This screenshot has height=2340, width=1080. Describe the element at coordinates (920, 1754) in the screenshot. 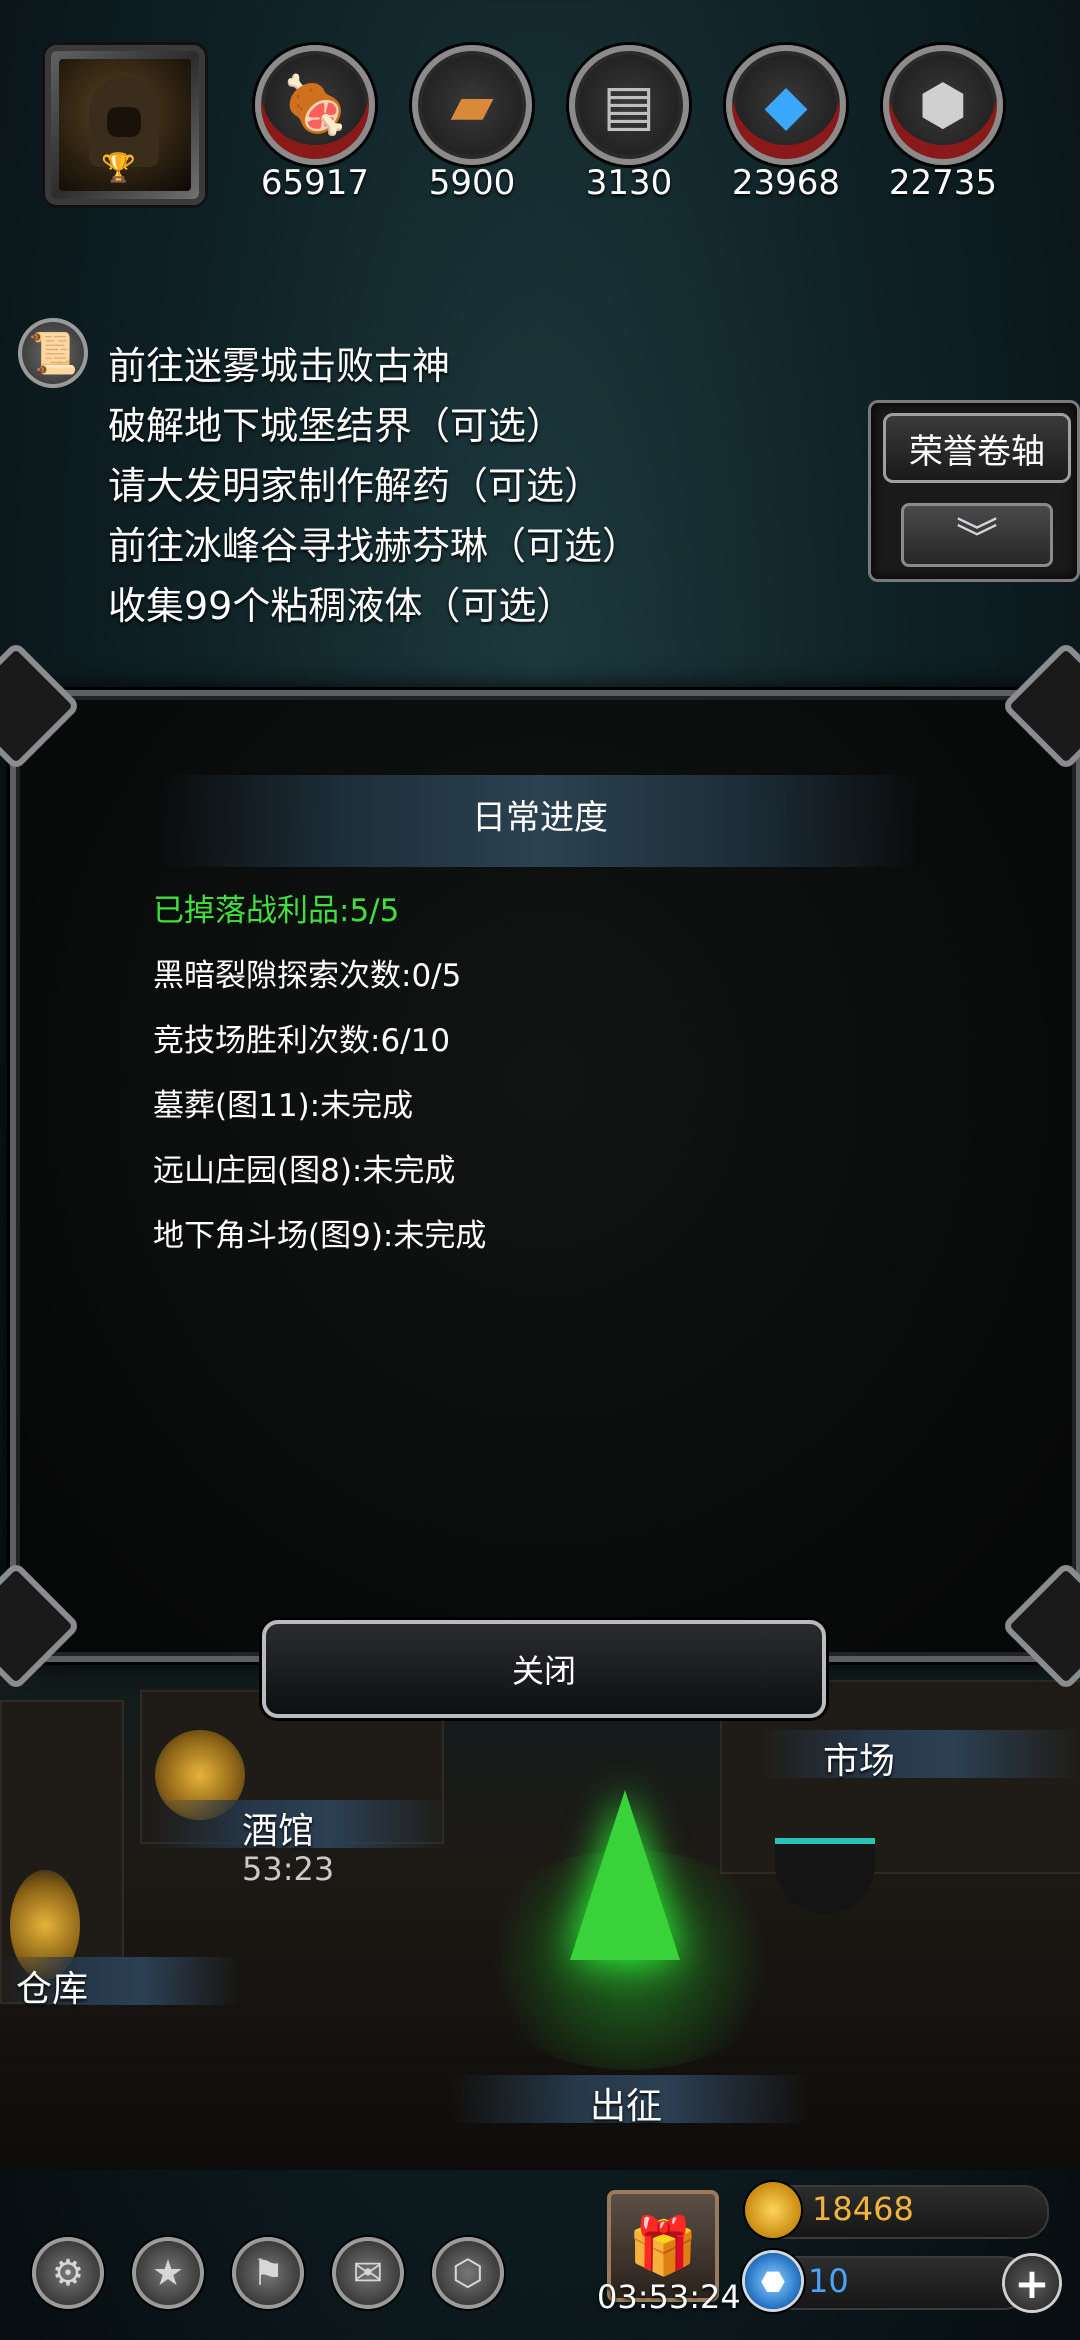

I see `market-label-bar` at that location.